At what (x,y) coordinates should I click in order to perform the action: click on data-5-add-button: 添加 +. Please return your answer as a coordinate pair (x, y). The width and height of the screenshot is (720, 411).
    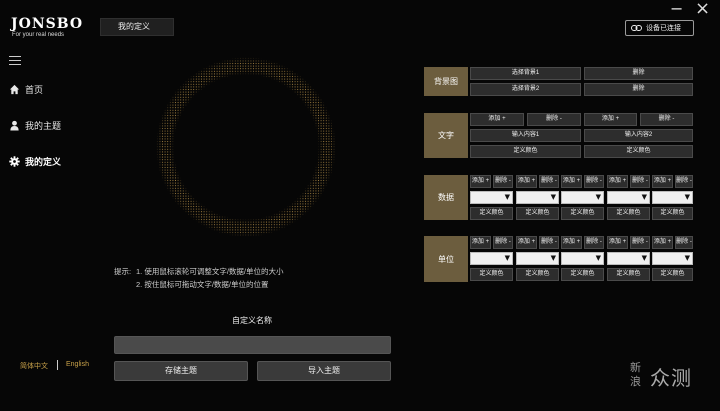
    Looking at the image, I should click on (662, 181).